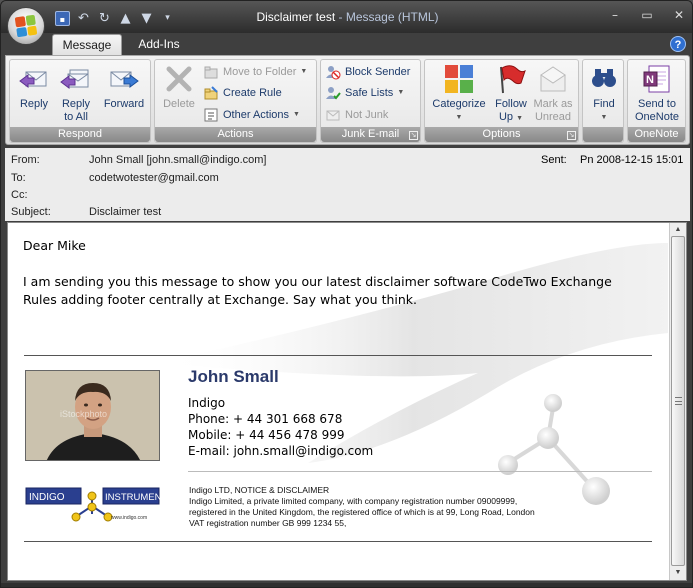 The width and height of the screenshot is (693, 588). Describe the element at coordinates (657, 79) in the screenshot. I see `onenote-icon: N` at that location.